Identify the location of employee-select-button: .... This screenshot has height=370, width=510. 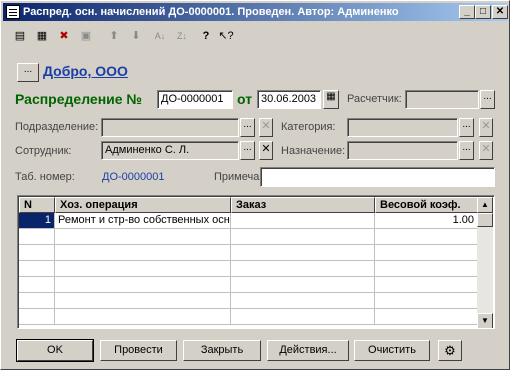
(247, 150).